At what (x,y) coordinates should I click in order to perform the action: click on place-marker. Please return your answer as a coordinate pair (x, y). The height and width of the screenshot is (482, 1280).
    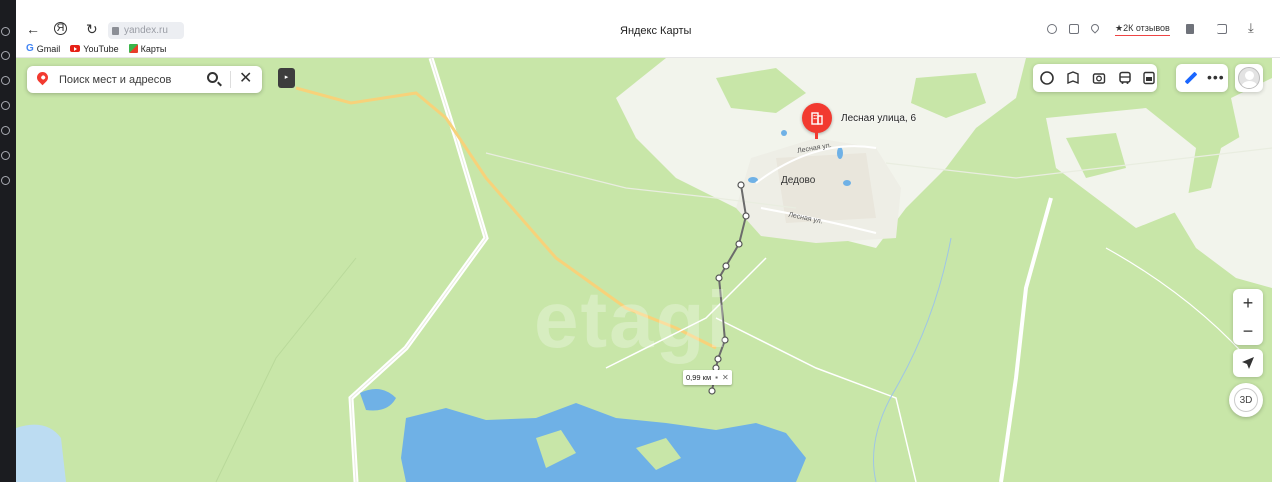
    Looking at the image, I should click on (817, 121).